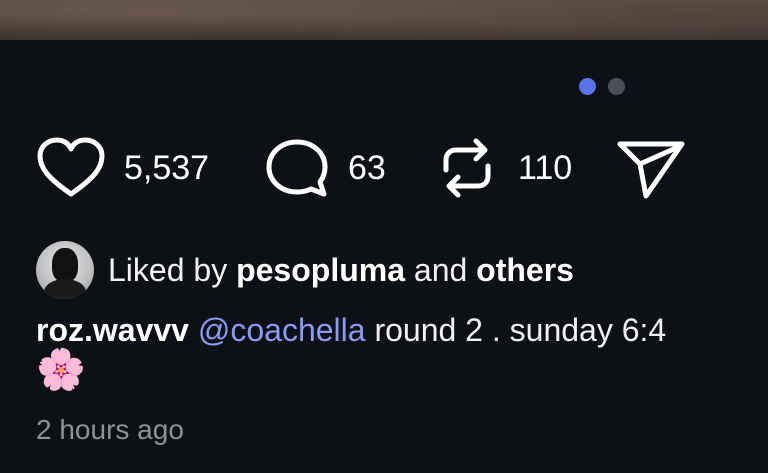  Describe the element at coordinates (112, 330) in the screenshot. I see `caption-username: roz.wavvv` at that location.